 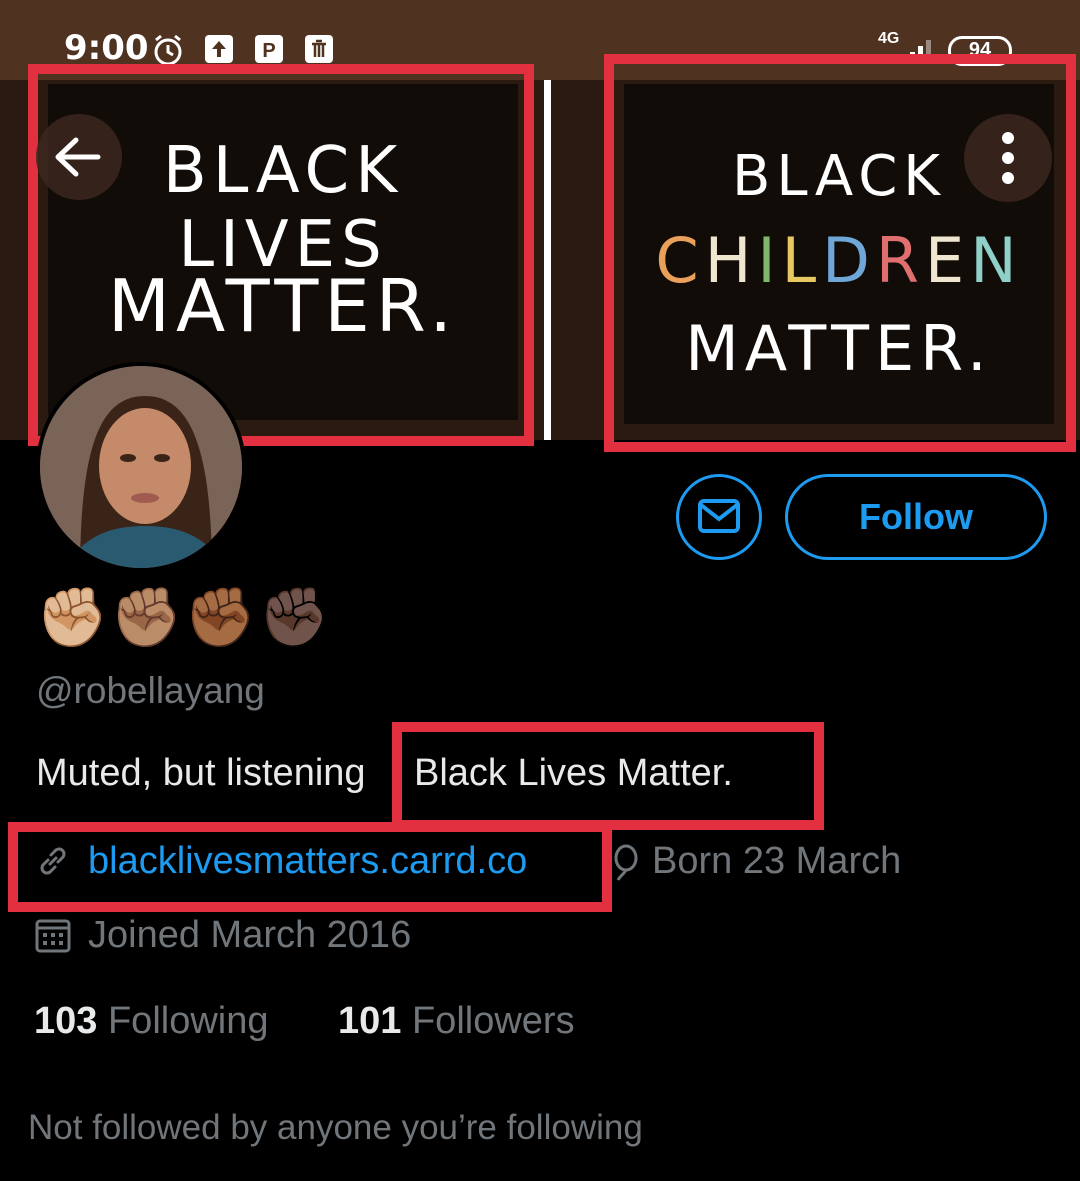 What do you see at coordinates (168, 50) in the screenshot?
I see `alarm-icon` at bounding box center [168, 50].